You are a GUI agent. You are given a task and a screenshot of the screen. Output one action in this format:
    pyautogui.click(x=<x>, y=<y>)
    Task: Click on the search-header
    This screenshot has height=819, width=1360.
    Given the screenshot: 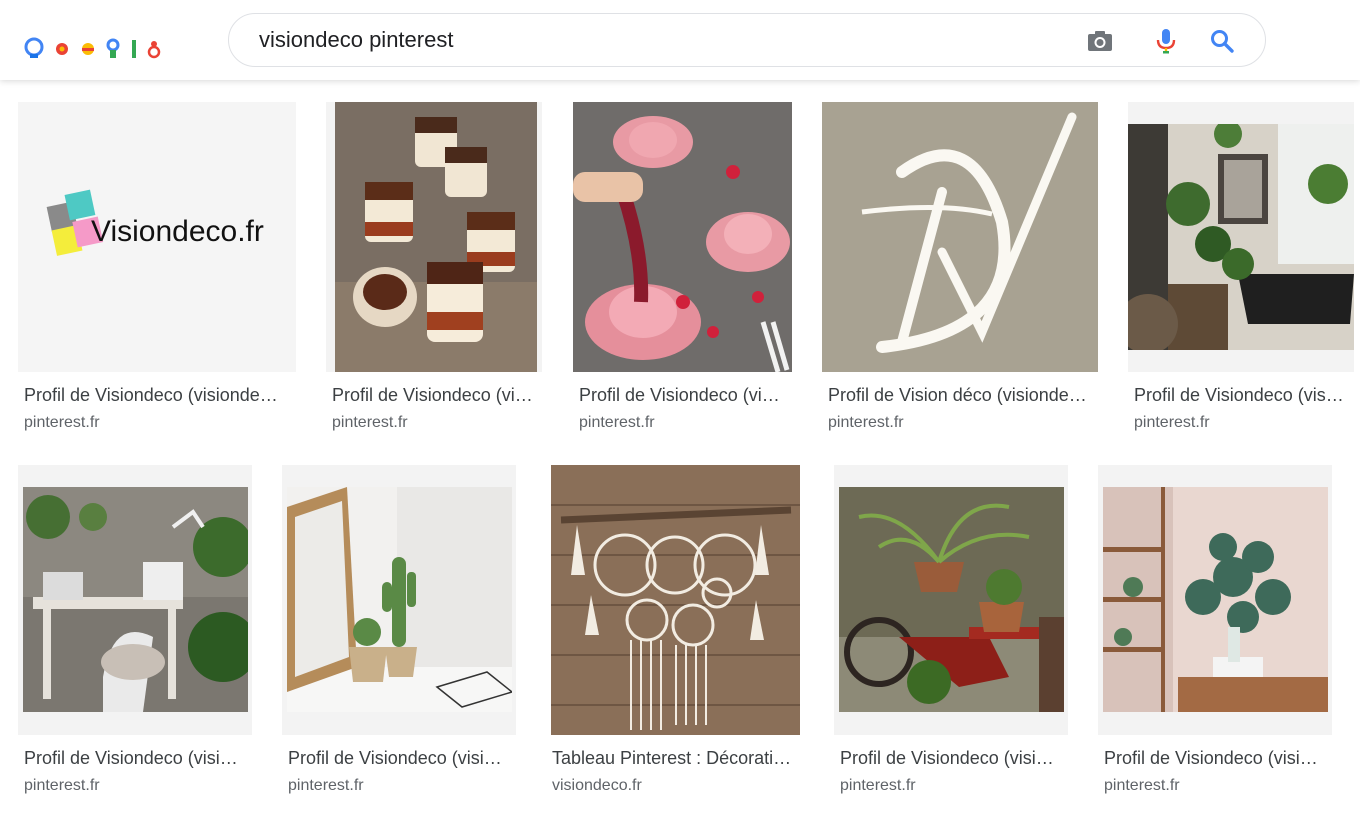 What is the action you would take?
    pyautogui.click(x=680, y=40)
    